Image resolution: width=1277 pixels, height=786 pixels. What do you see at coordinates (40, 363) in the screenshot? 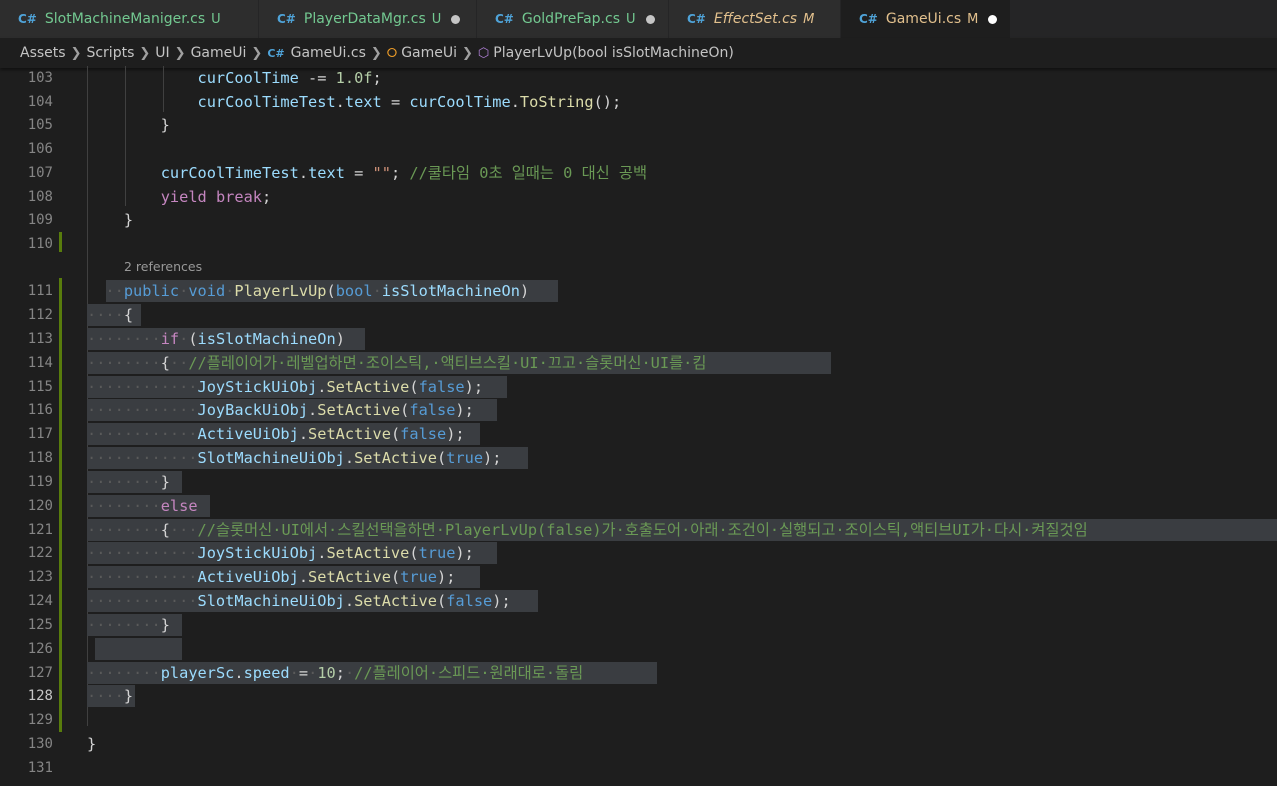
I see `line-number: 114` at bounding box center [40, 363].